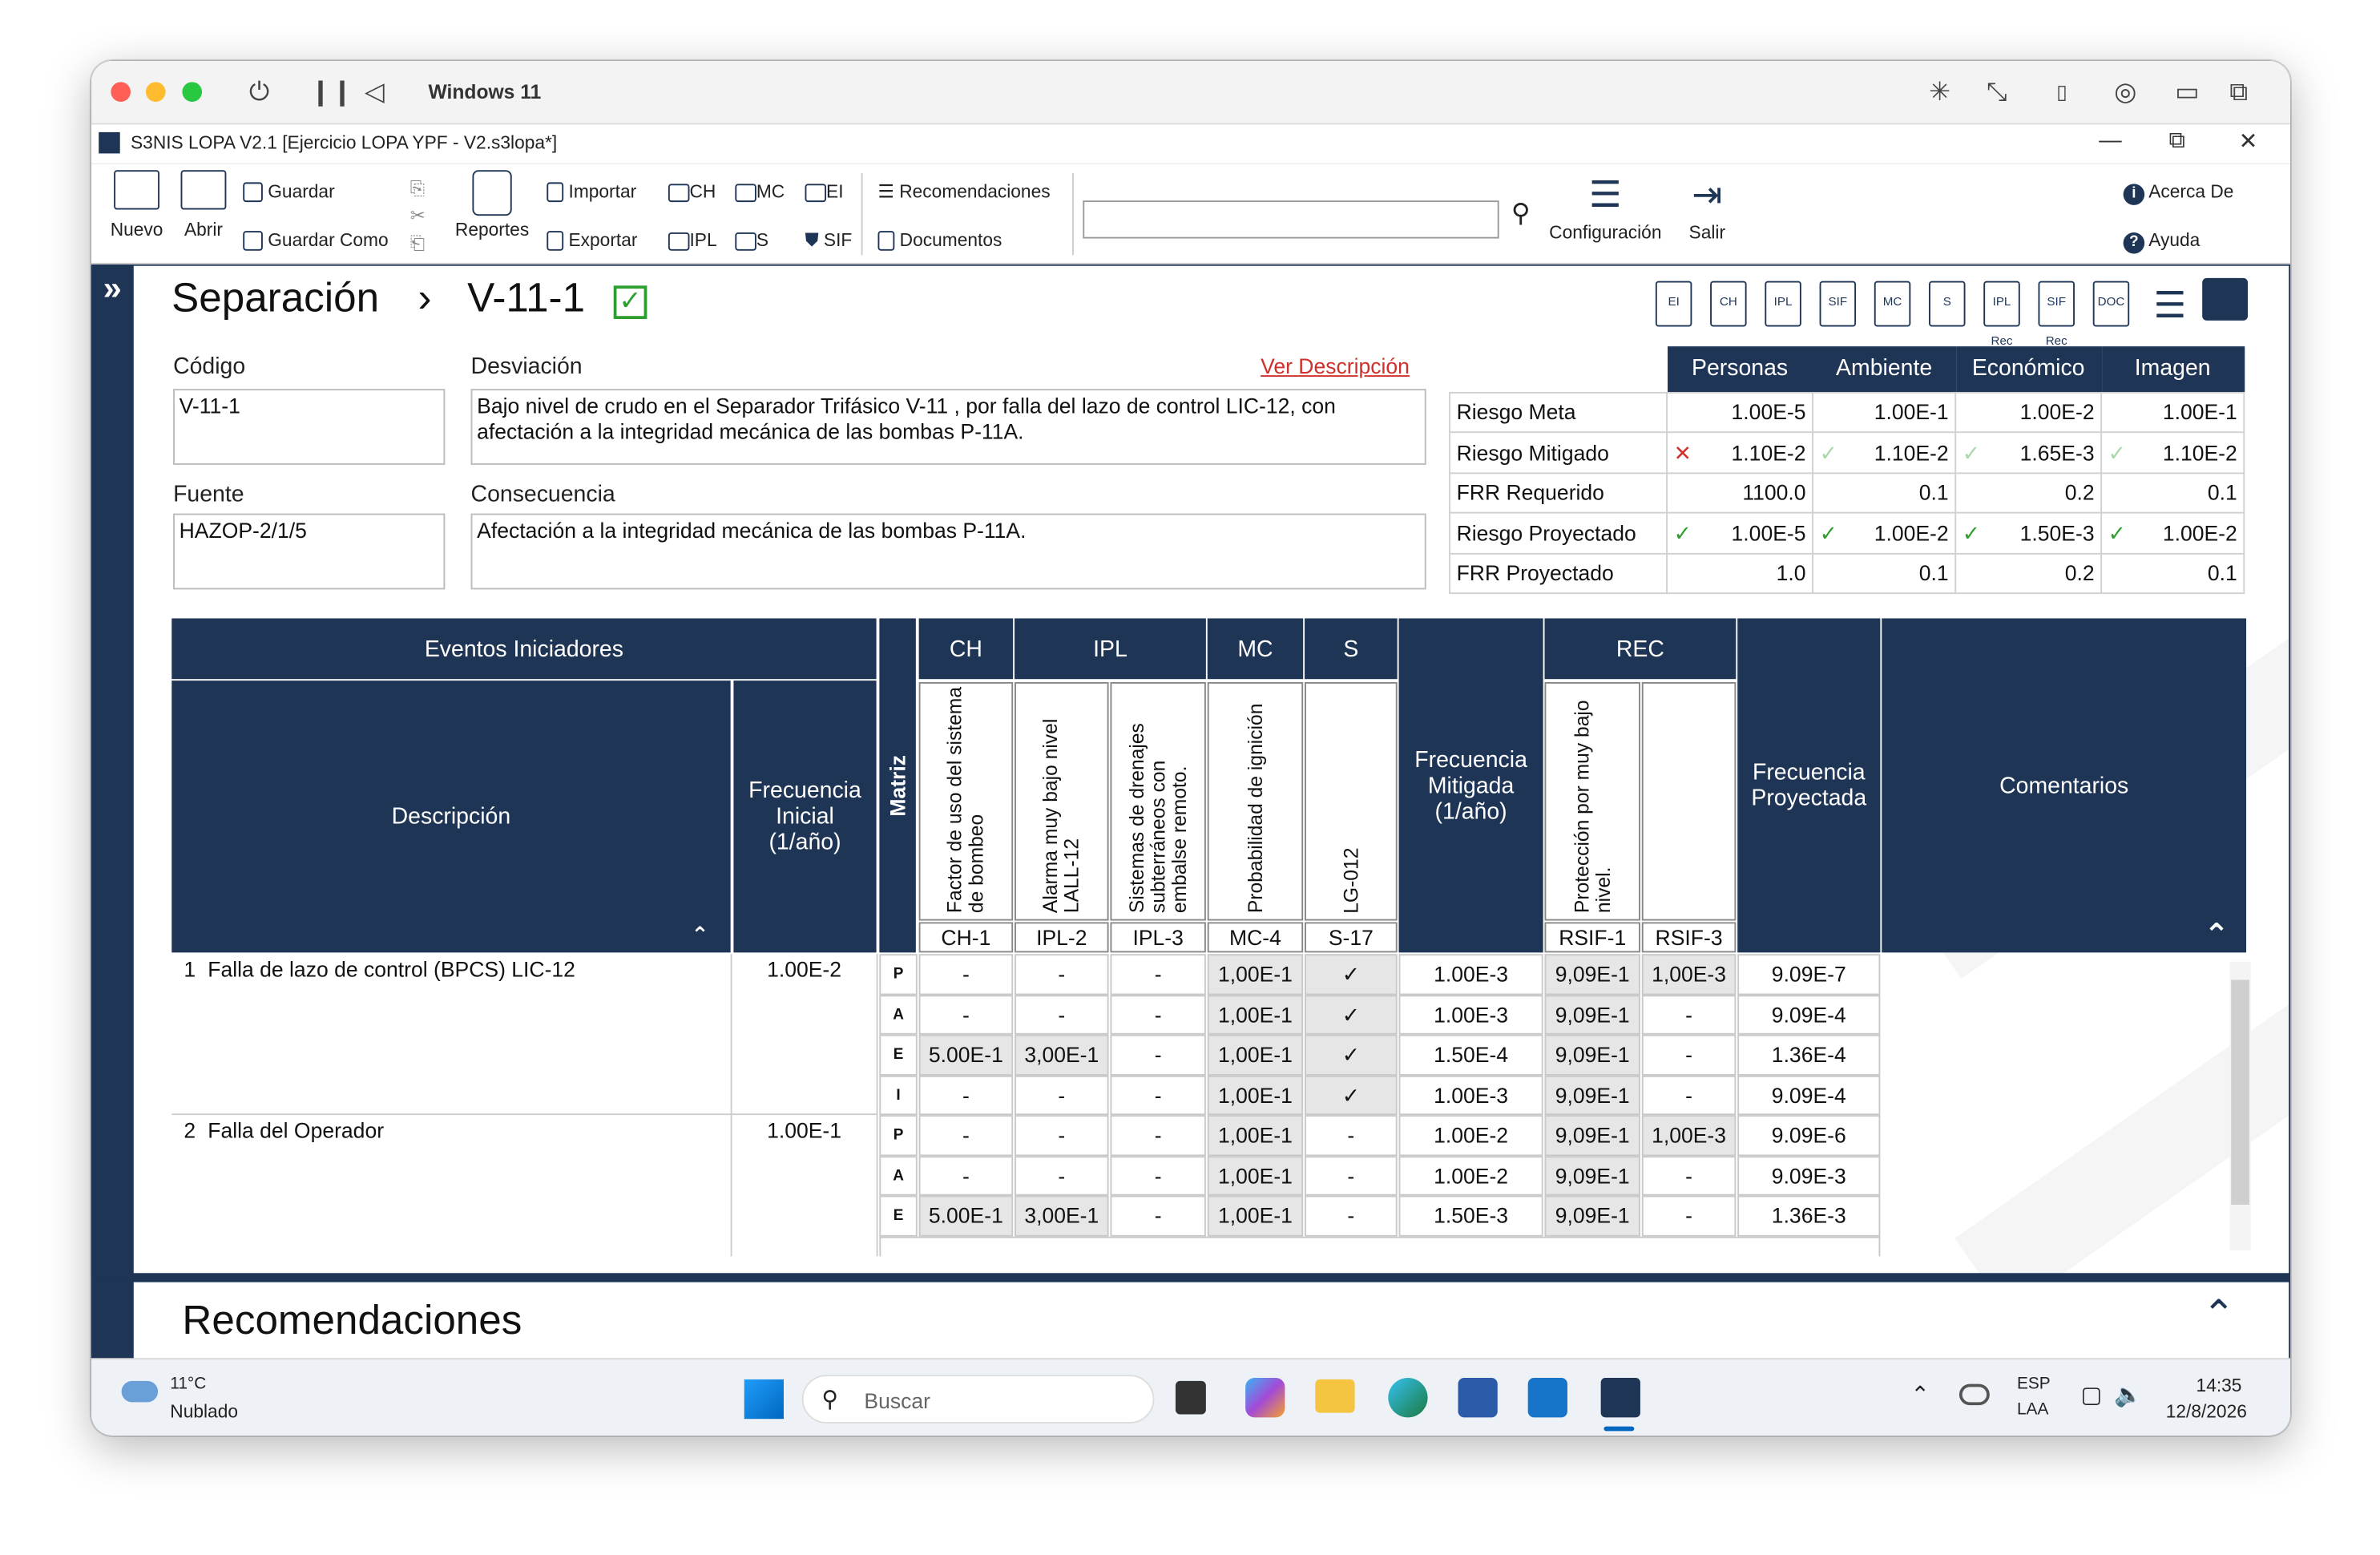 The width and height of the screenshot is (2380, 1555). What do you see at coordinates (375, 93) in the screenshot?
I see `back-icon: ◁` at bounding box center [375, 93].